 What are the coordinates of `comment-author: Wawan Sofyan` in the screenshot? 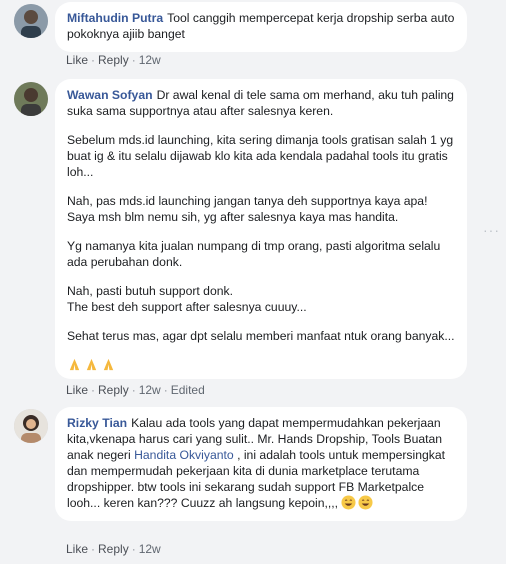 It's located at (110, 95).